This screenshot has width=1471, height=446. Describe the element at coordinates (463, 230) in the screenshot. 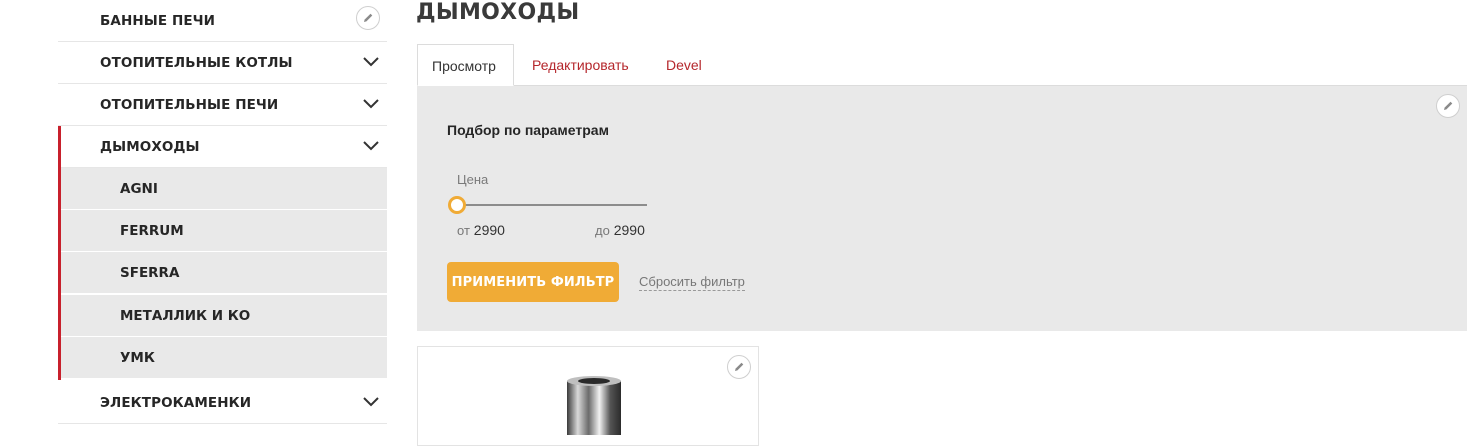

I see `price-from-prefix: от` at that location.